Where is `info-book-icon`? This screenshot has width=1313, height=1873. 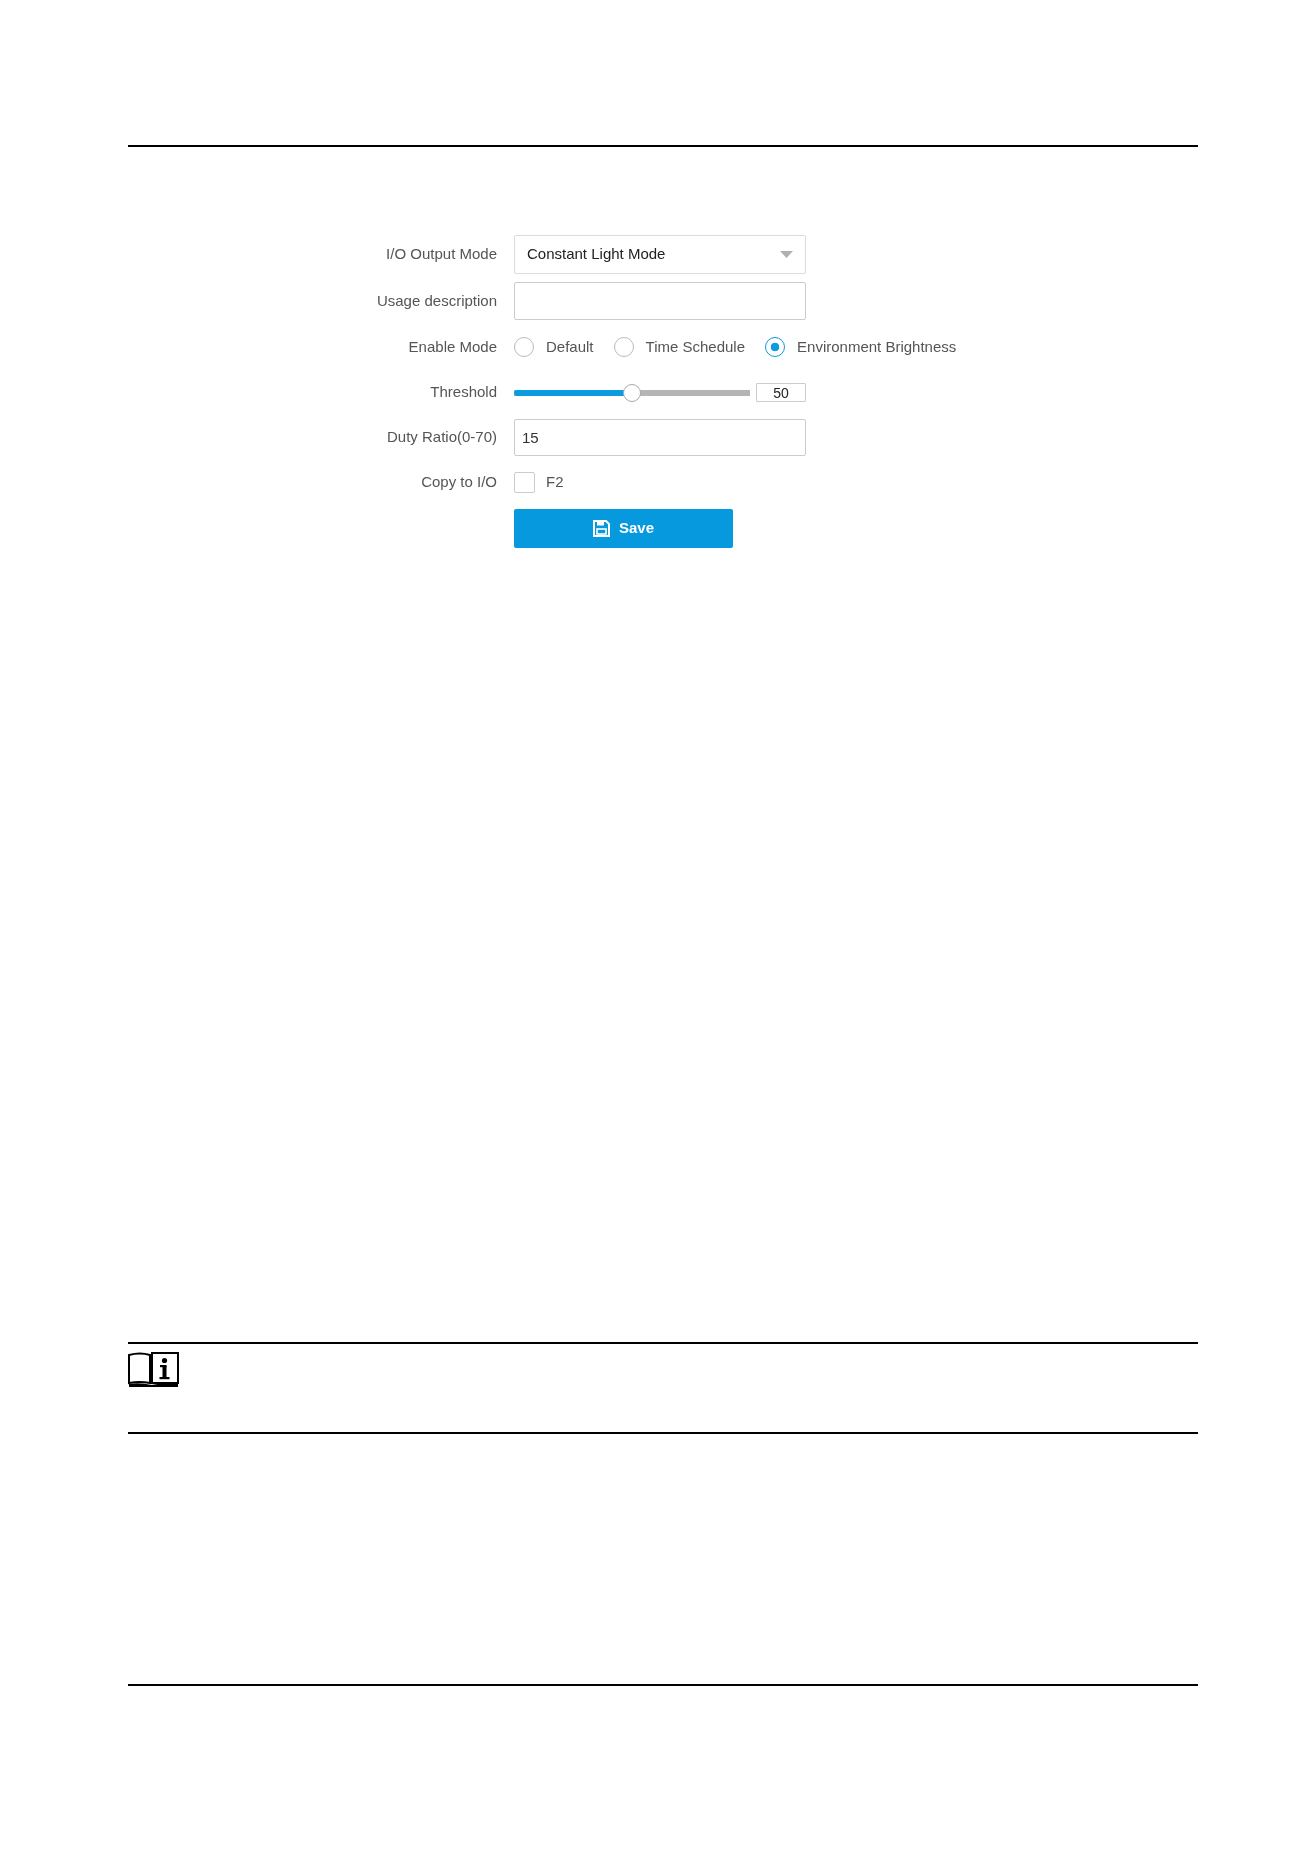 info-book-icon is located at coordinates (153, 1369).